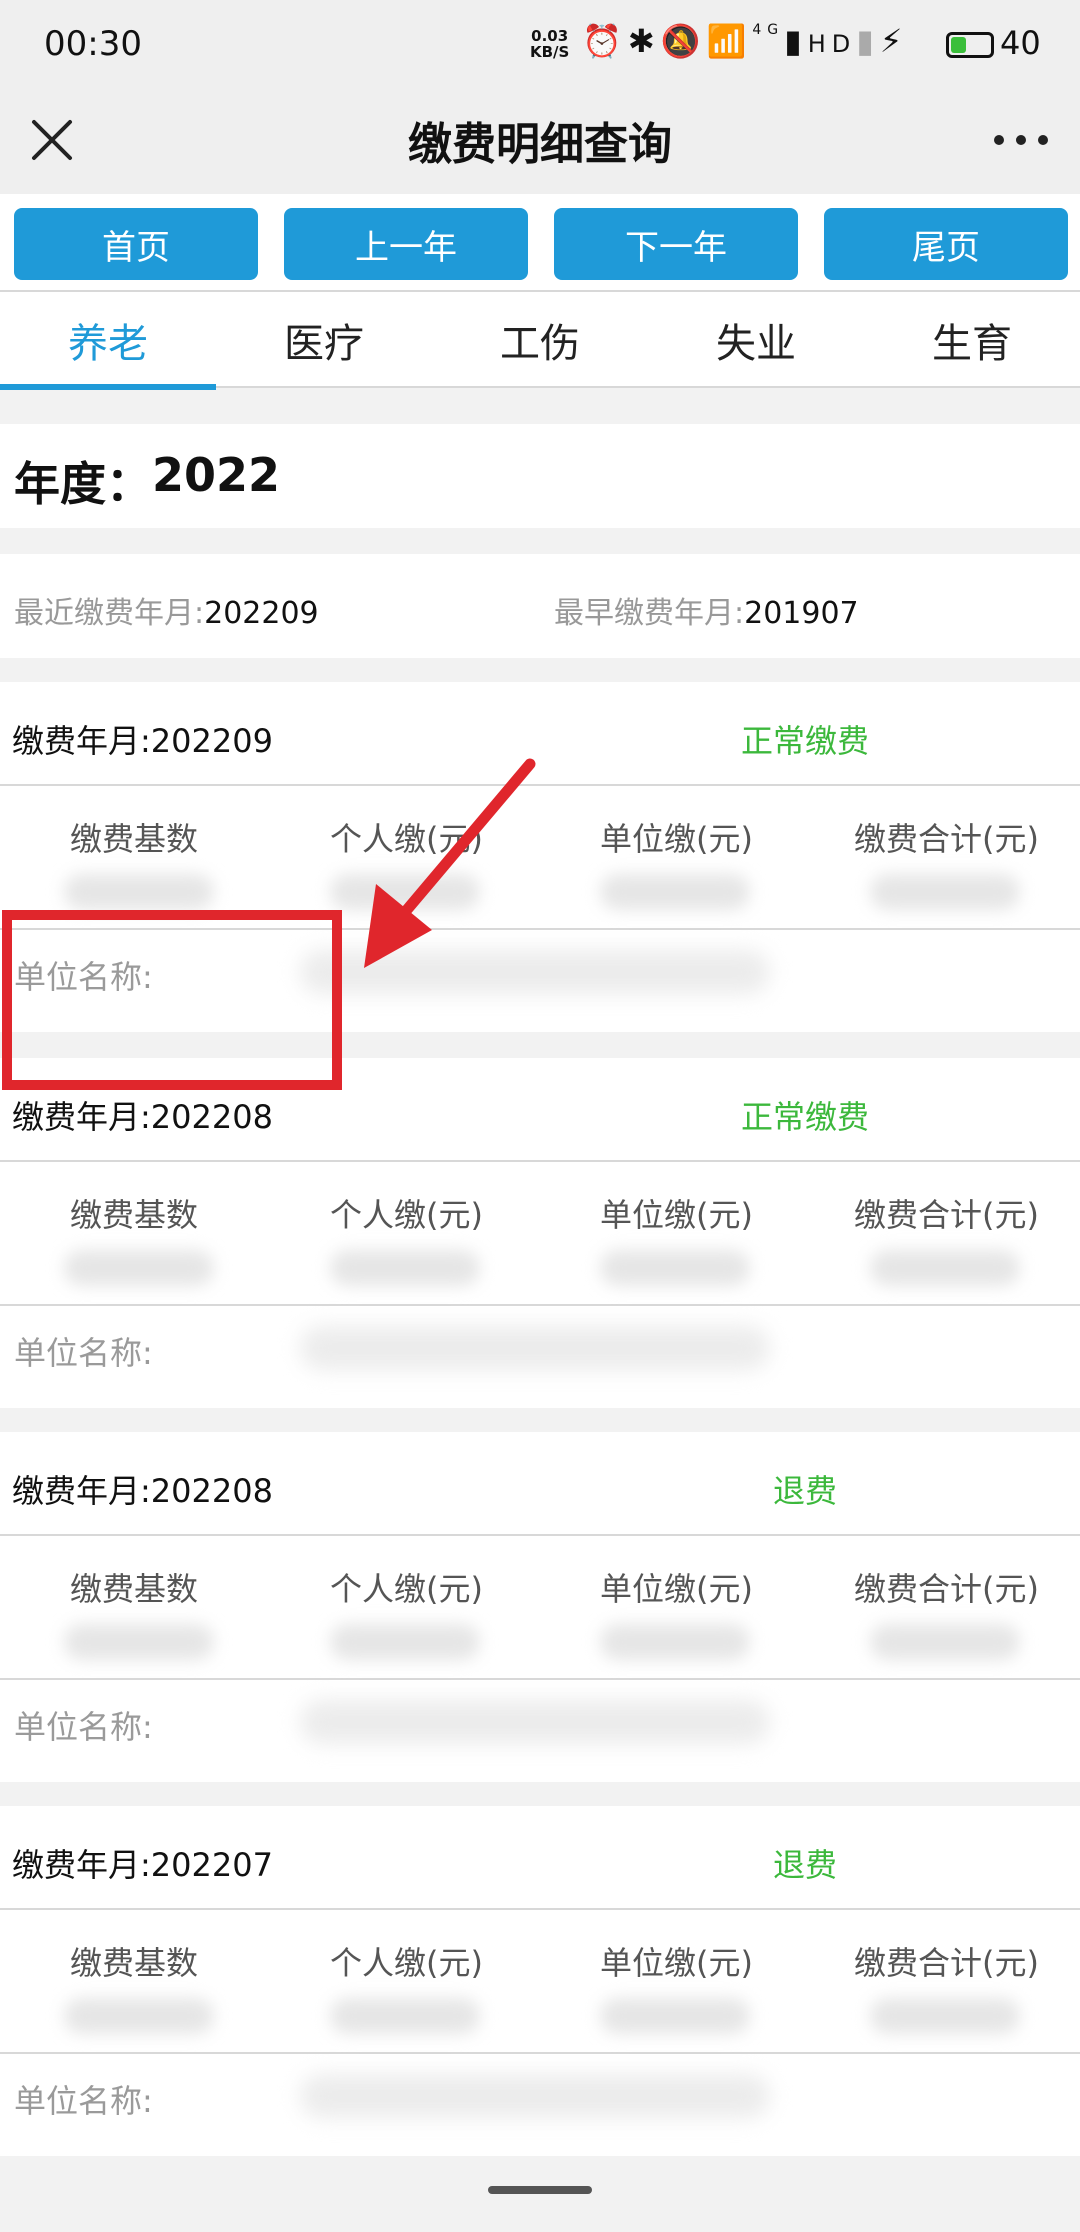  What do you see at coordinates (801, 613) in the screenshot?
I see `earliest-payment-value: 201907` at bounding box center [801, 613].